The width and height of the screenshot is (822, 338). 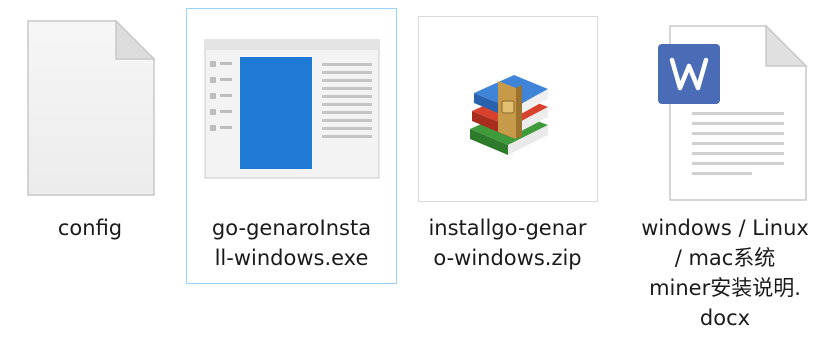 What do you see at coordinates (725, 228) in the screenshot?
I see `file-name-line: windows / Linux` at bounding box center [725, 228].